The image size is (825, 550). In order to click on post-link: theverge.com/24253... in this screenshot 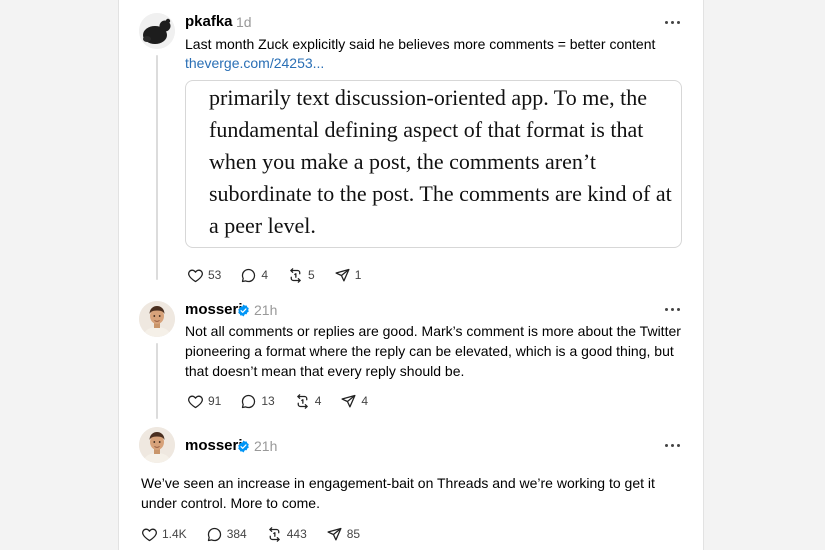, I will do `click(254, 63)`.